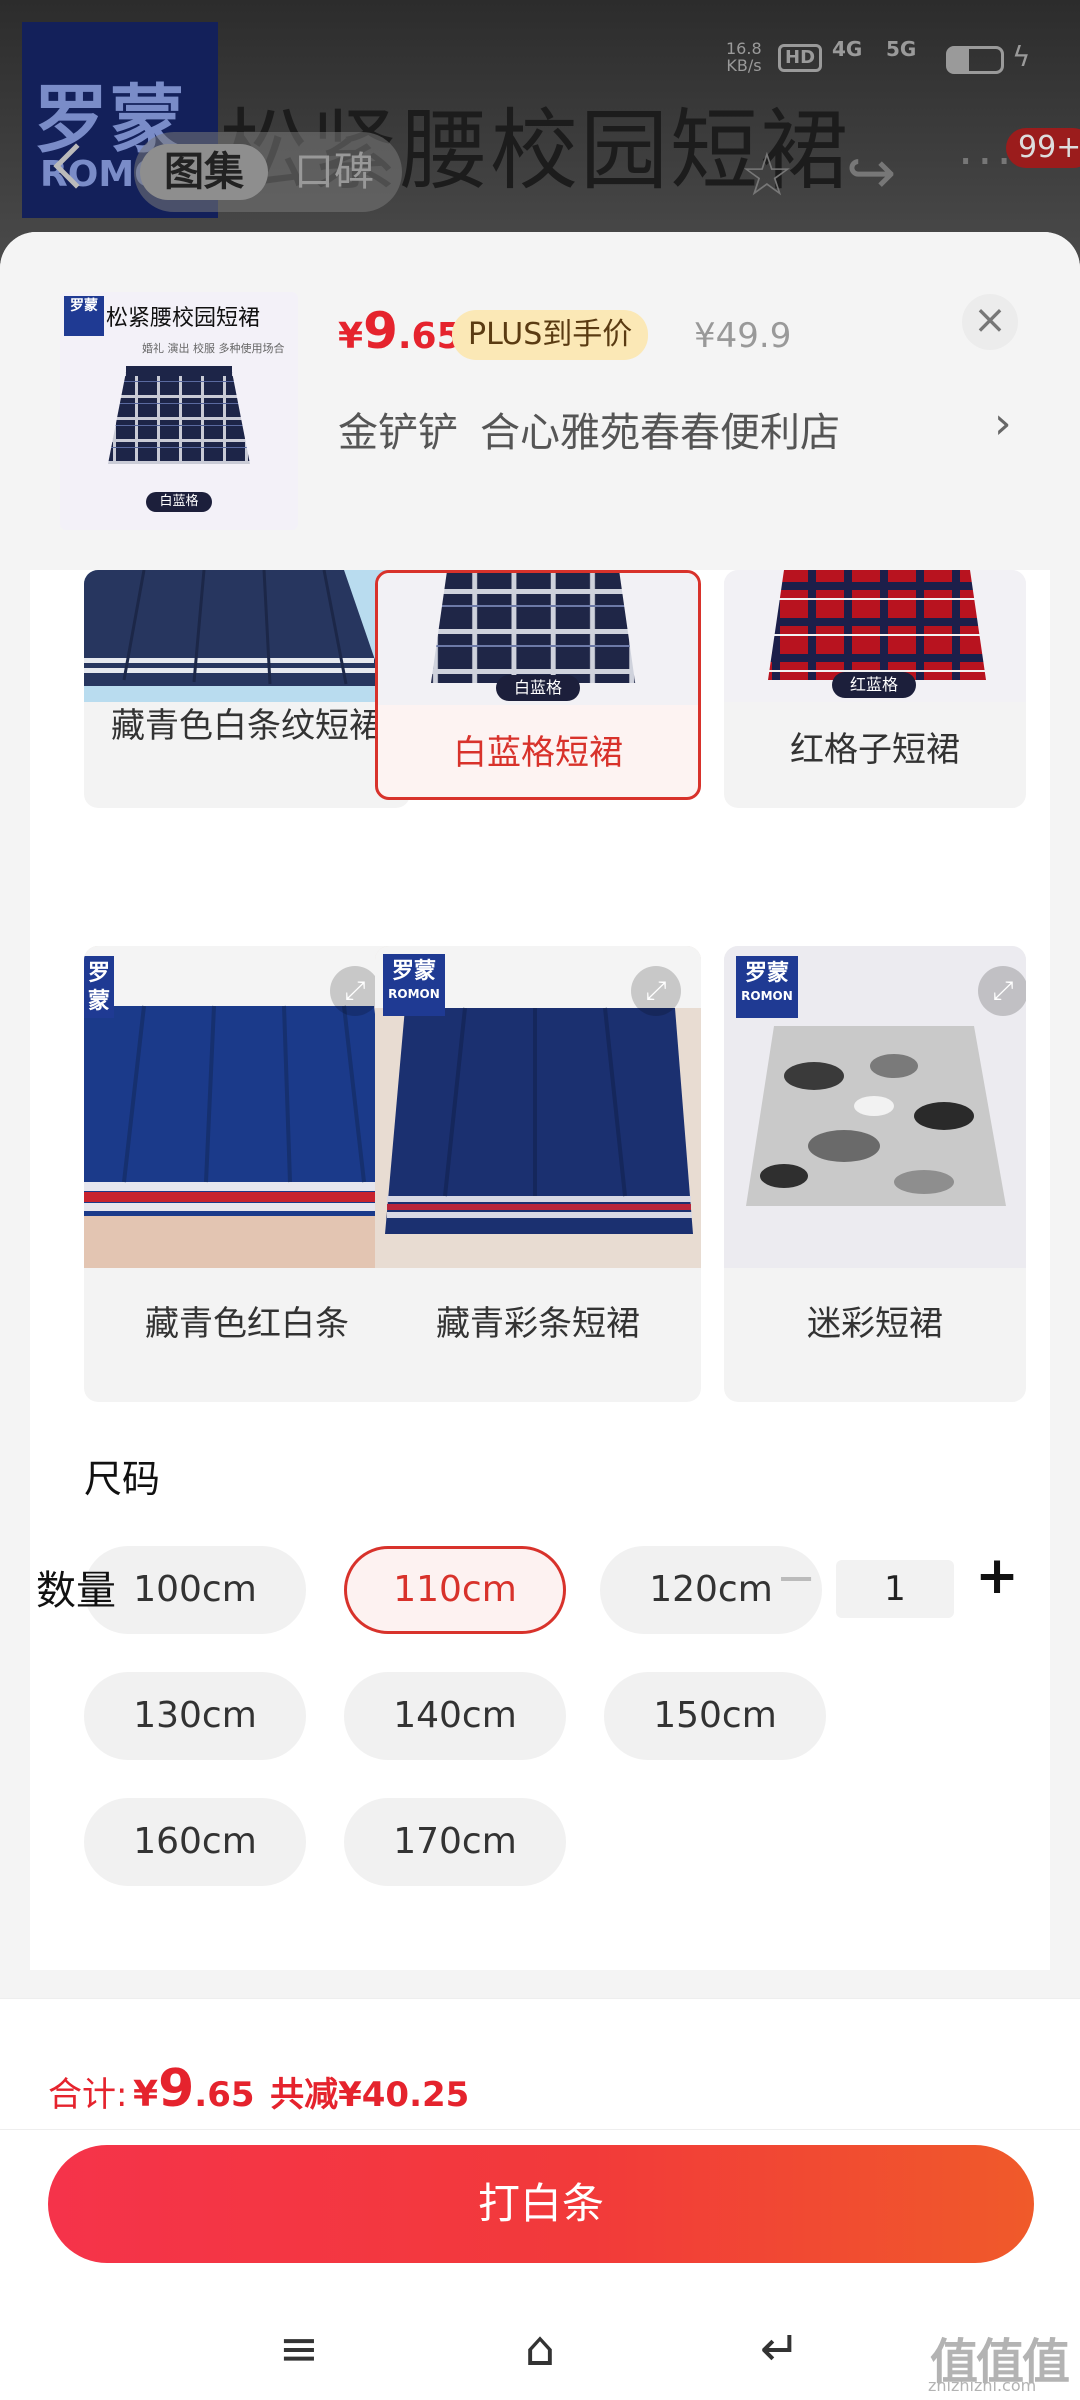  I want to click on thumb-brand-logo: 罗蒙, so click(84, 316).